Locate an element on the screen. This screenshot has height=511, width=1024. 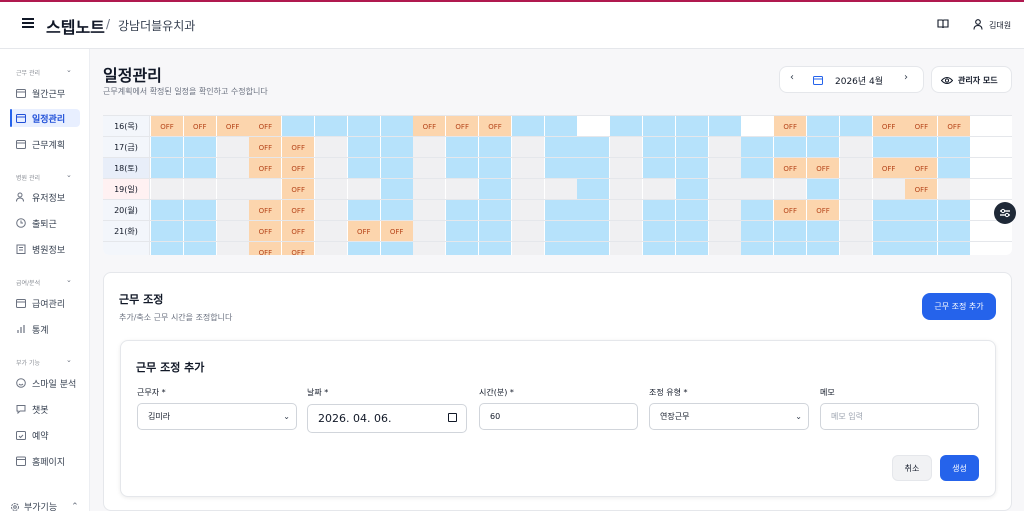
sidebar-item-homepage: 홈페이지 is located at coordinates (45, 461).